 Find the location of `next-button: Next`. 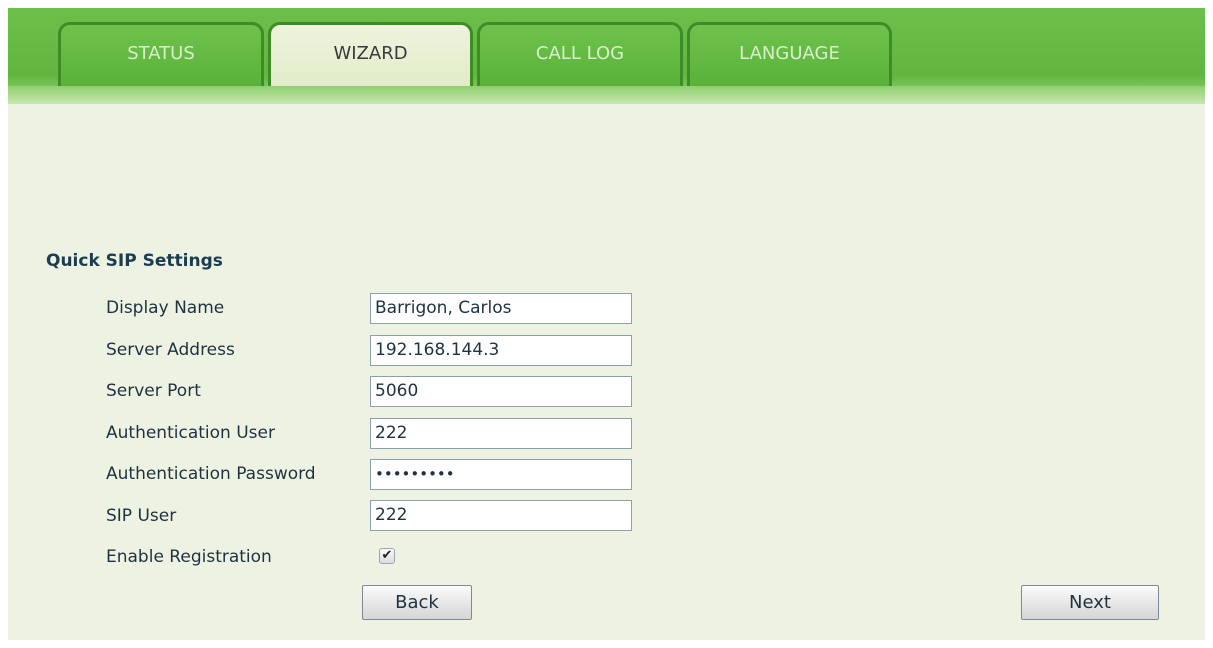

next-button: Next is located at coordinates (1090, 602).